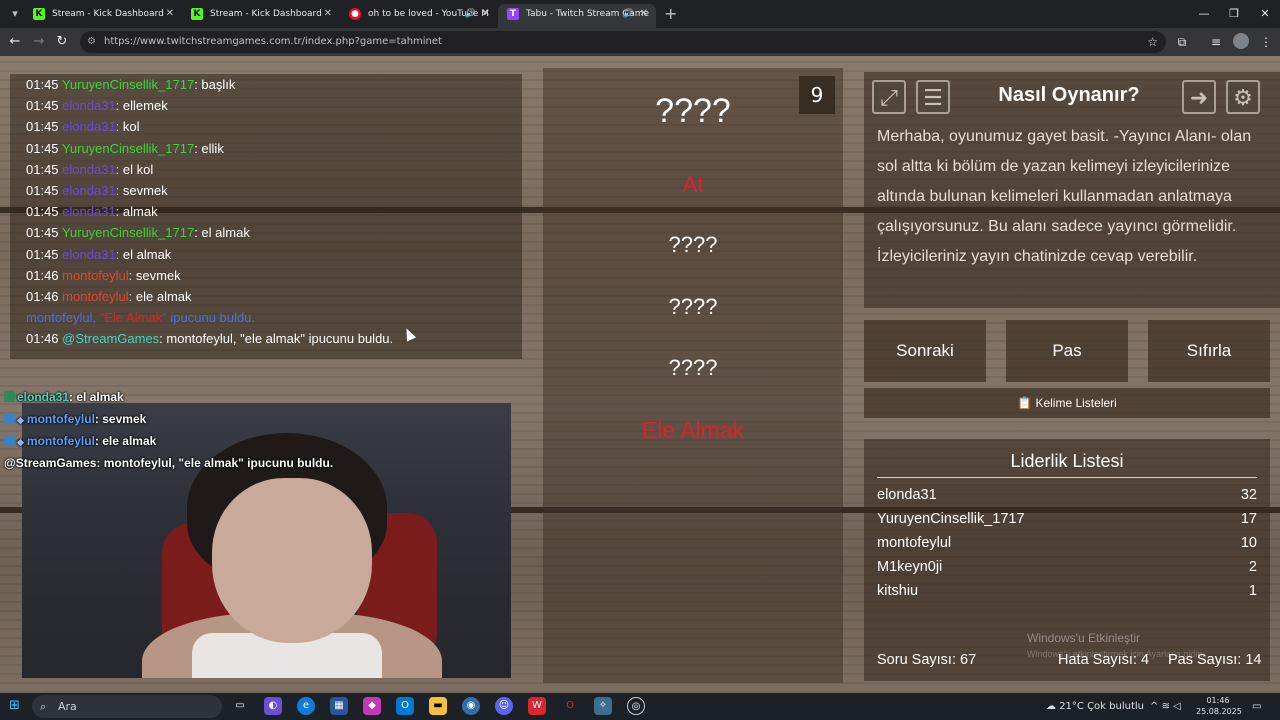 This screenshot has height=720, width=1280. What do you see at coordinates (1248, 543) in the screenshot?
I see `player-score: 10` at bounding box center [1248, 543].